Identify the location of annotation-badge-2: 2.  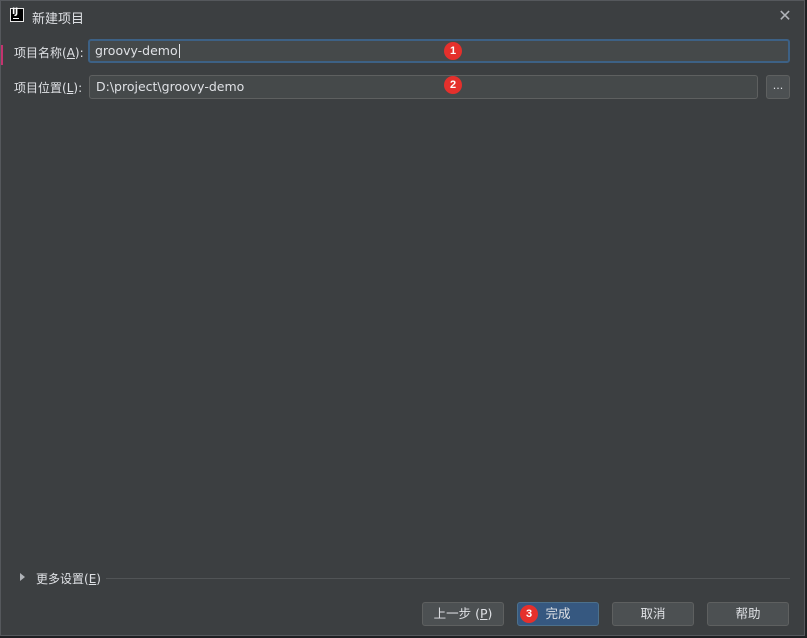
(453, 85).